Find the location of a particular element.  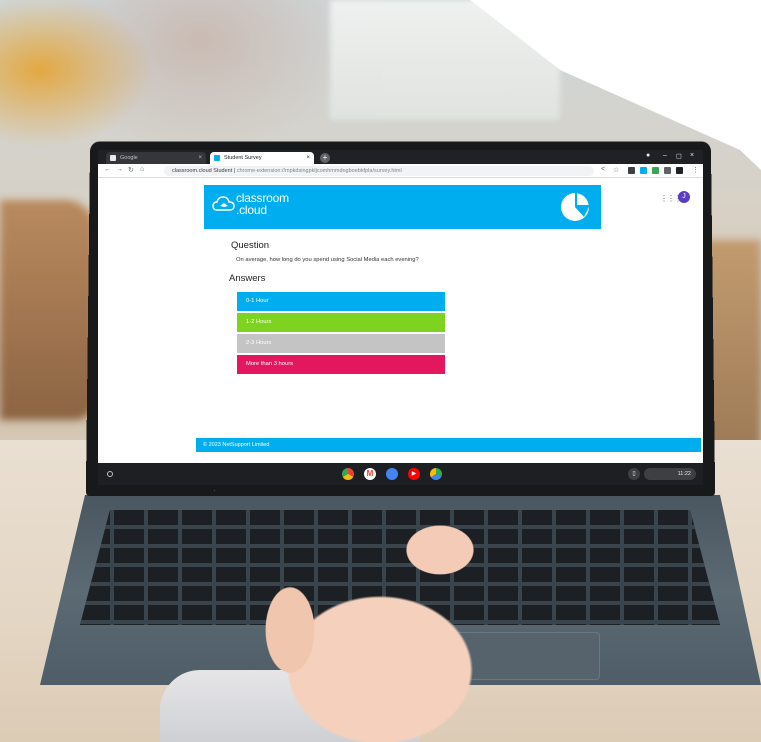

tab-google: Google × is located at coordinates (156, 158).